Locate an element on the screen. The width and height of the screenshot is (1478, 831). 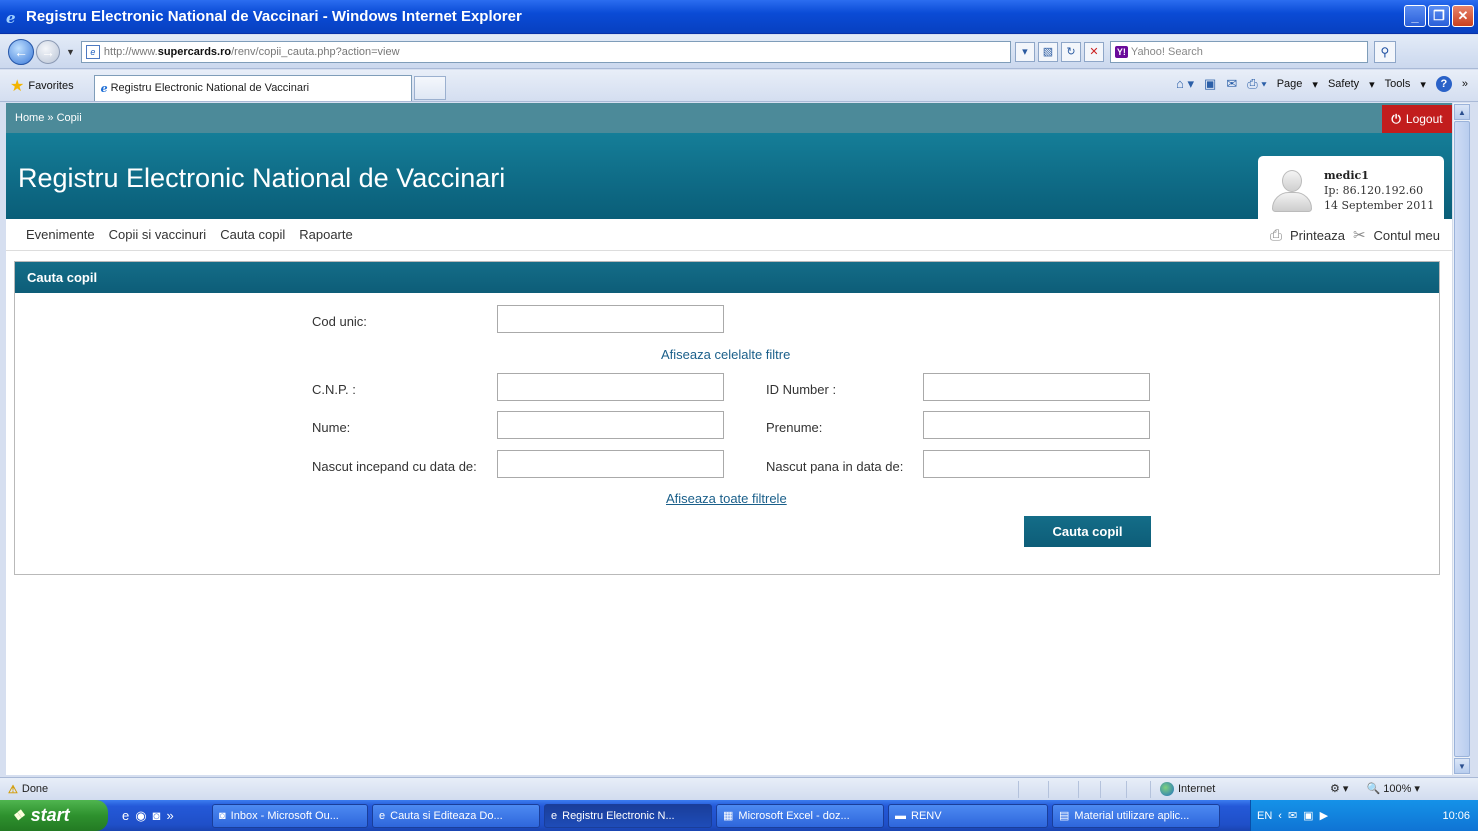
menu-item-evenimente: Evenimente is located at coordinates (60, 234).